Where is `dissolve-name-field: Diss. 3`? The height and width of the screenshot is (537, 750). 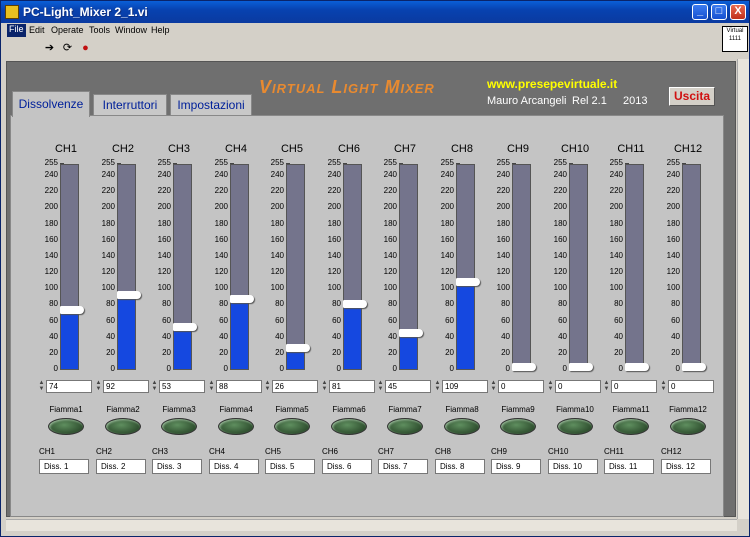
dissolve-name-field: Diss. 3 is located at coordinates (177, 466).